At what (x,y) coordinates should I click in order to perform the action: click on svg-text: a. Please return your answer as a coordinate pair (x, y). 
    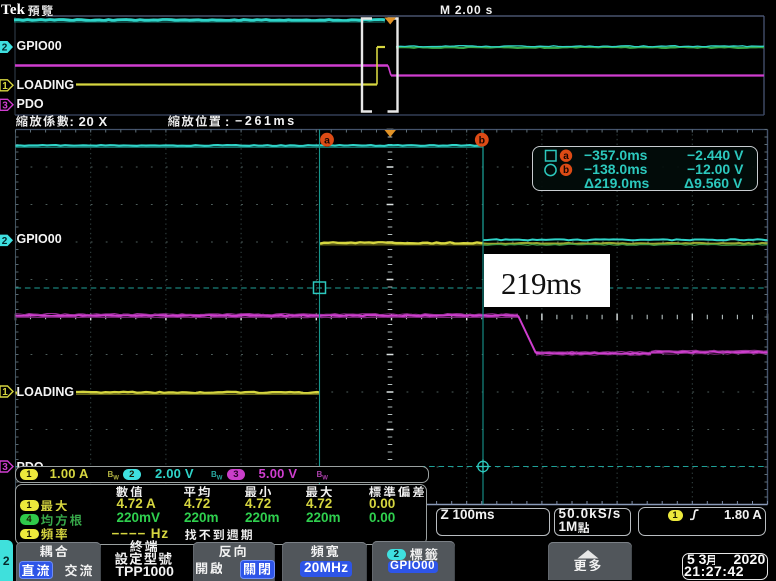
    Looking at the image, I should click on (327, 140).